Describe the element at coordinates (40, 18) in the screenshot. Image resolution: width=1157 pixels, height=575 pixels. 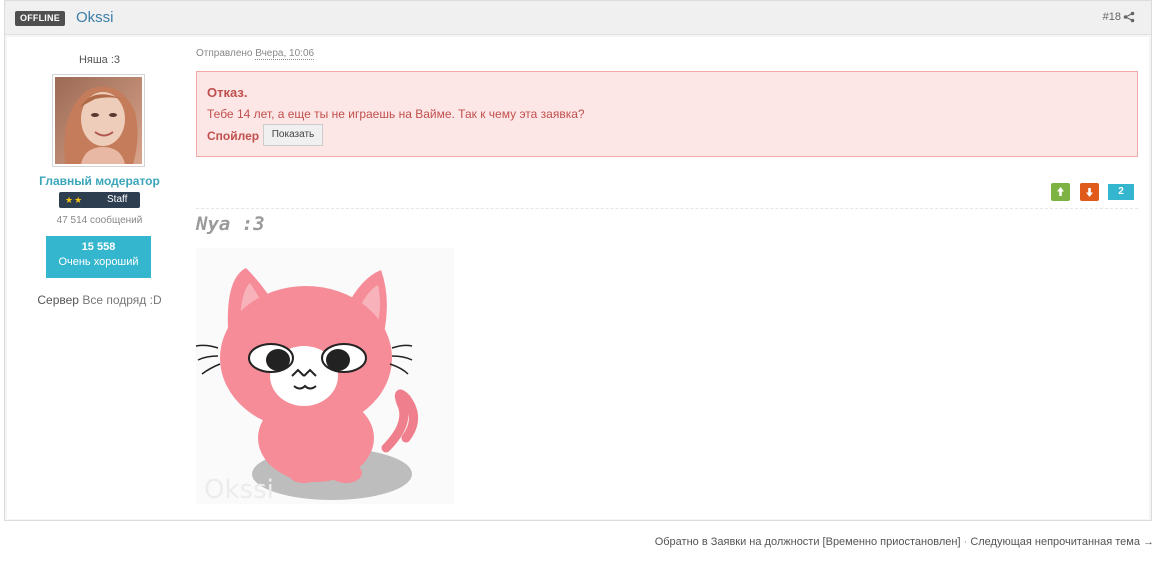
I see `status-badge: OFFLINE` at that location.